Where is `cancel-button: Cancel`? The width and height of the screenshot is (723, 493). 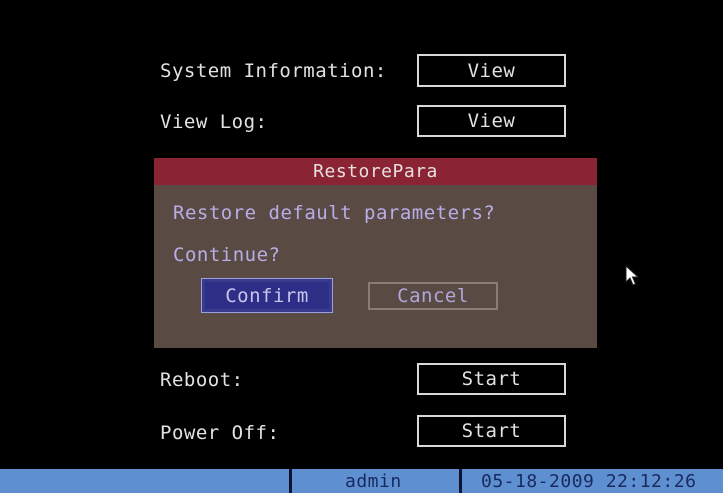 cancel-button: Cancel is located at coordinates (433, 296).